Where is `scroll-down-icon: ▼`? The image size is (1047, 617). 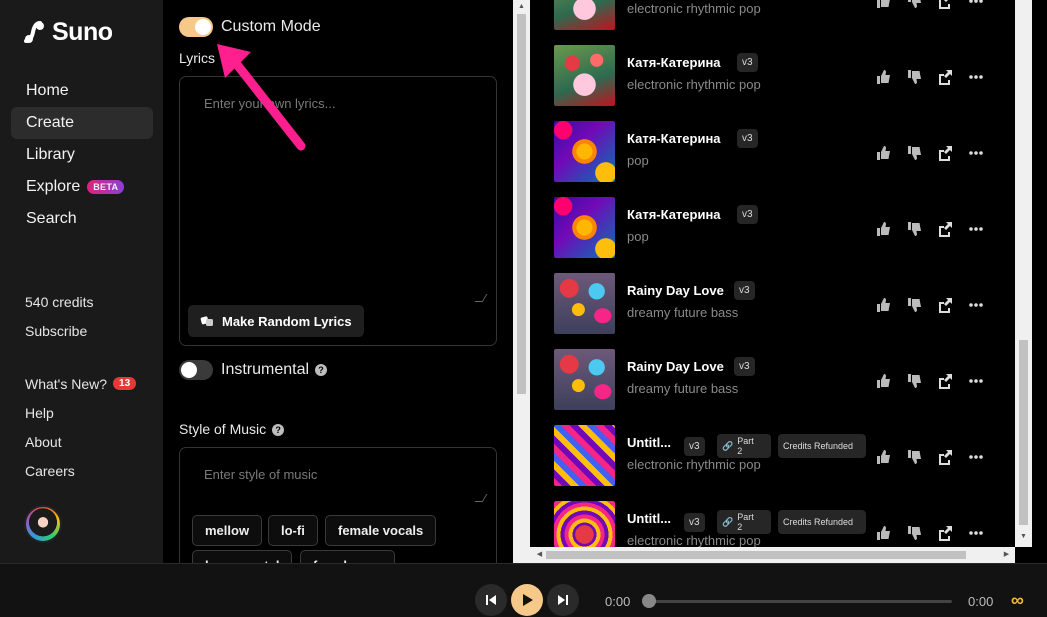
scroll-down-icon: ▼ is located at coordinates (1023, 536).